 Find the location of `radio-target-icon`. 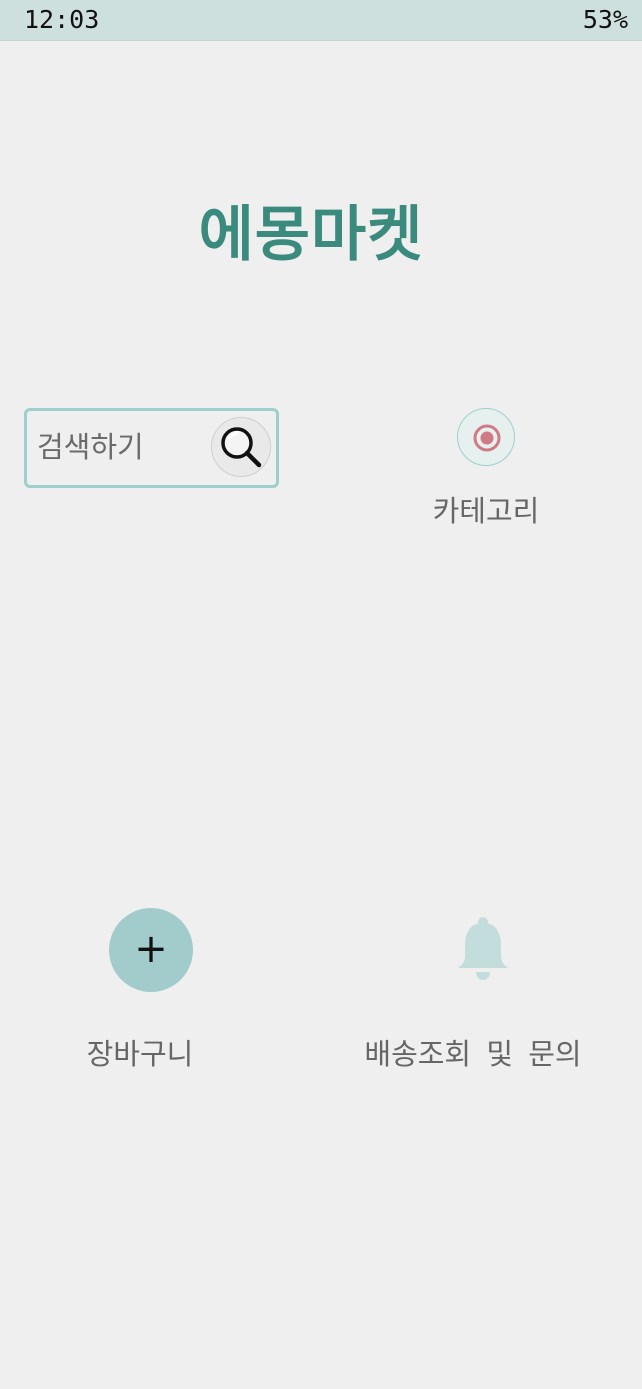

radio-target-icon is located at coordinates (487, 438).